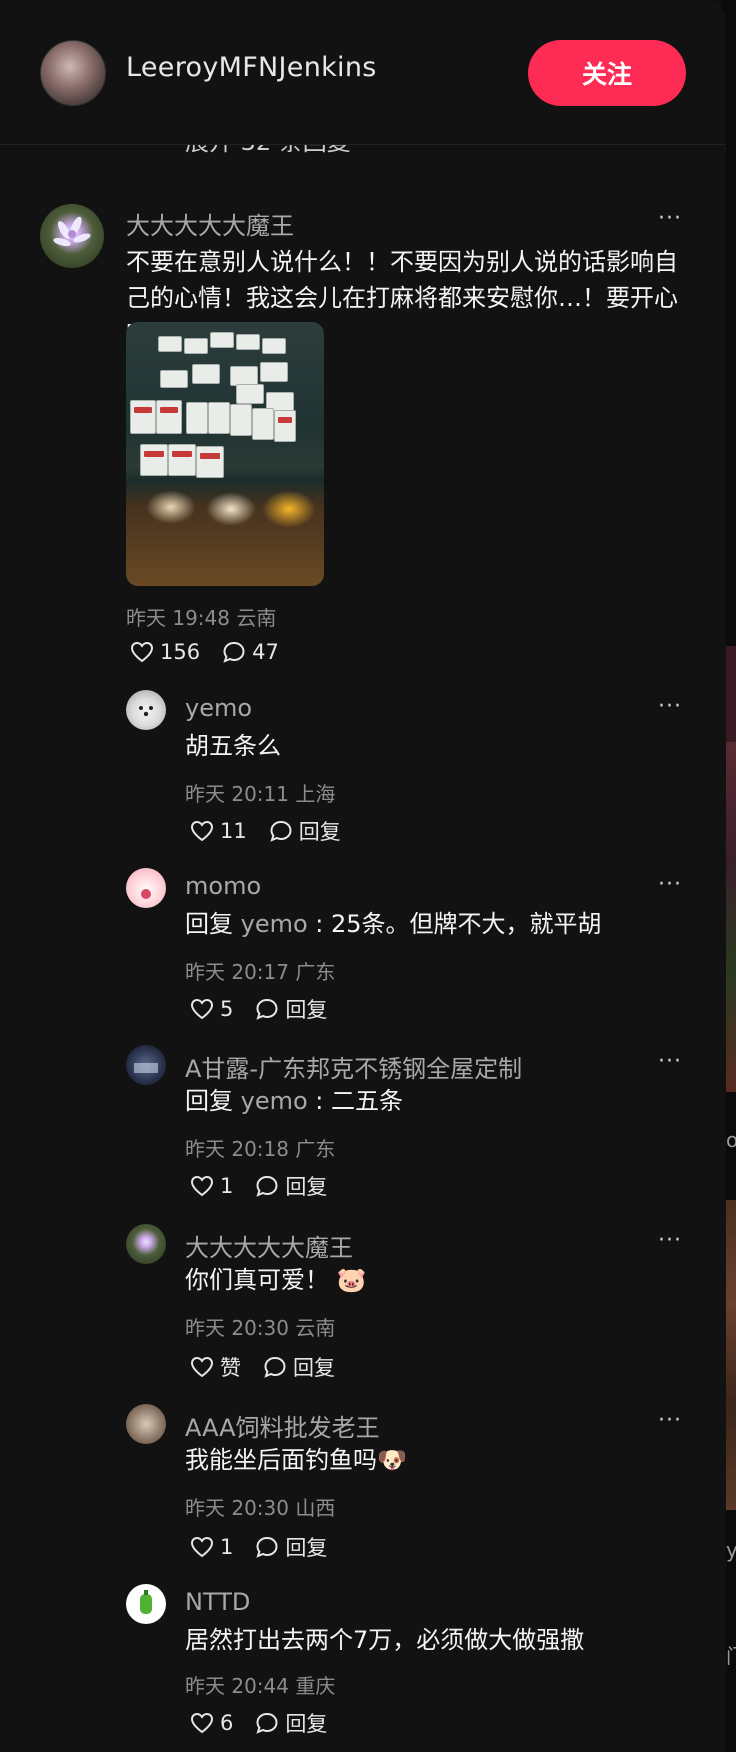 The height and width of the screenshot is (1752, 736). I want to click on like-button: 6, so click(211, 1723).